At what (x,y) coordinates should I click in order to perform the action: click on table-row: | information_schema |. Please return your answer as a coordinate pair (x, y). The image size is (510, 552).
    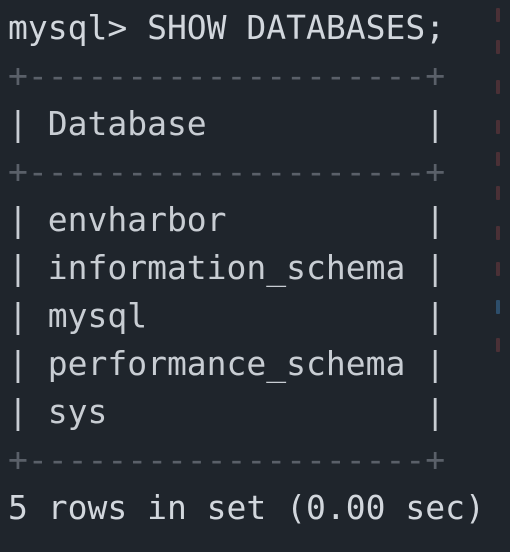
    Looking at the image, I should click on (227, 267).